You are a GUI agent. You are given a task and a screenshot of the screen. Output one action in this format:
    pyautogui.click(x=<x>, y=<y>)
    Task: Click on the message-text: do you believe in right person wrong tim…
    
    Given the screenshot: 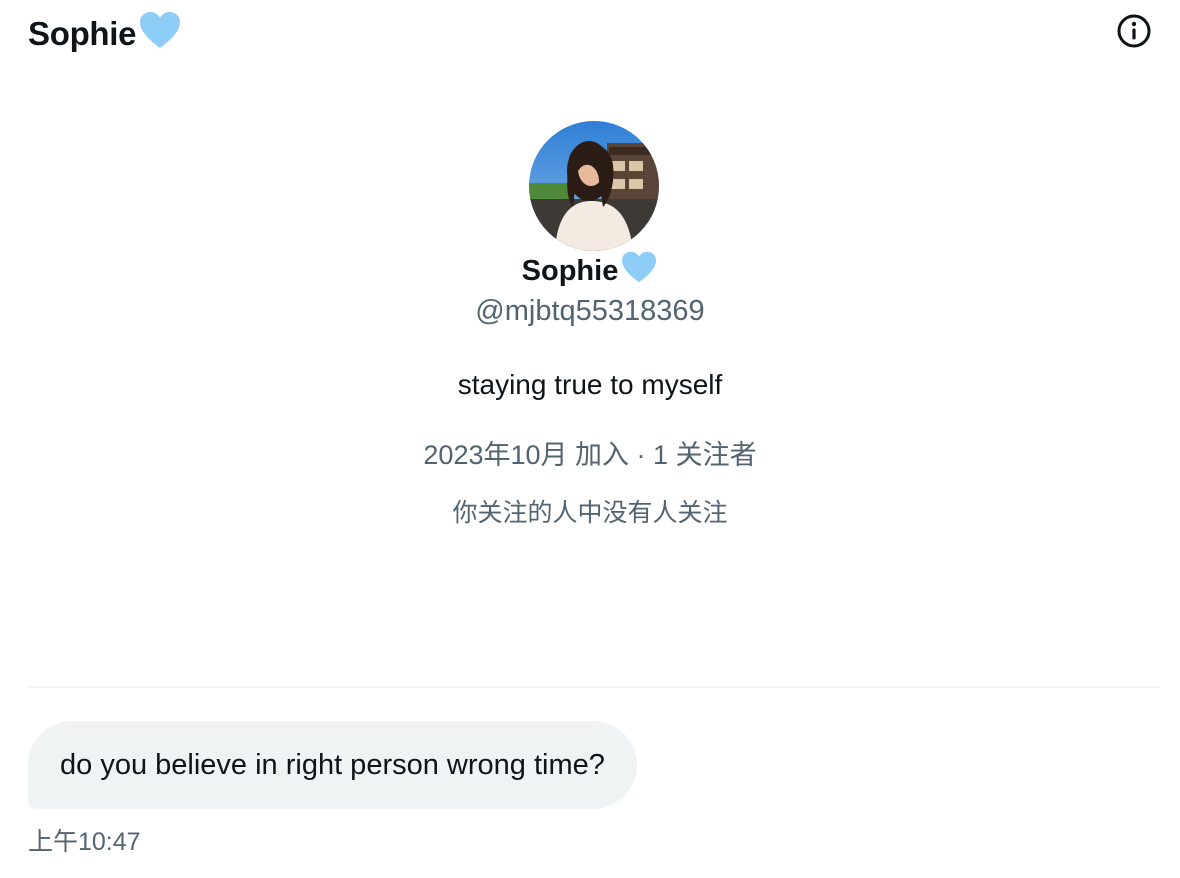 What is the action you would take?
    pyautogui.click(x=332, y=764)
    